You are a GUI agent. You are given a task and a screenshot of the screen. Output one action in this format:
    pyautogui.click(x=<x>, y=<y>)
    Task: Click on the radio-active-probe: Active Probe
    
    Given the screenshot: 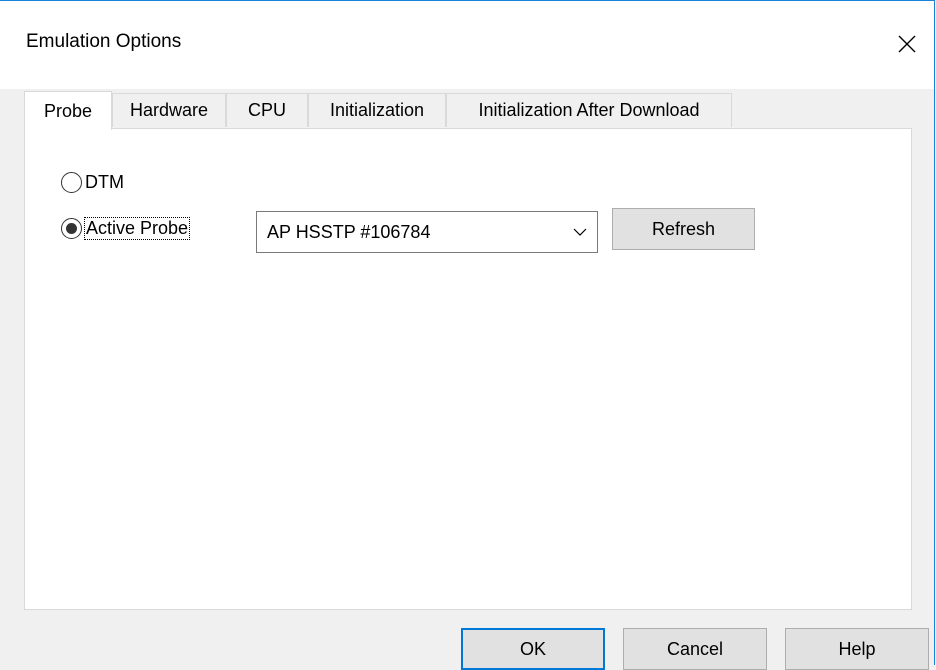 What is the action you would take?
    pyautogui.click(x=126, y=228)
    